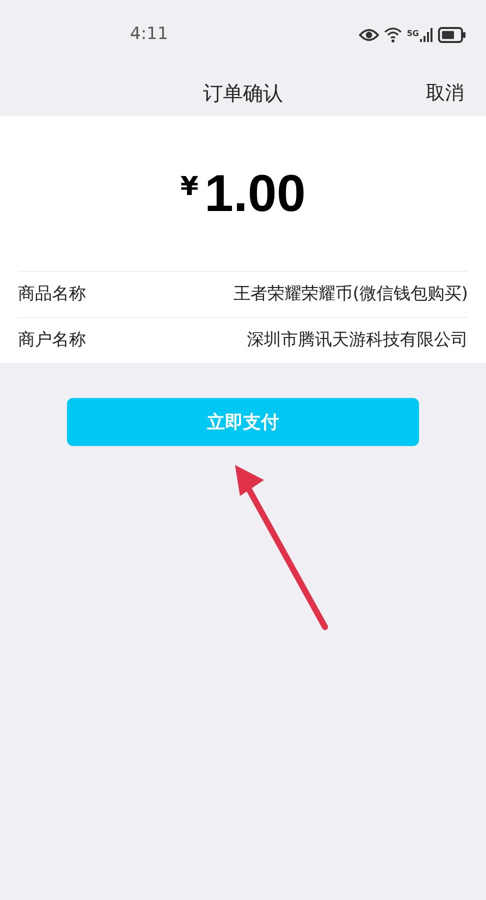 The width and height of the screenshot is (486, 900). Describe the element at coordinates (412, 34) in the screenshot. I see `network-label: 5G` at that location.